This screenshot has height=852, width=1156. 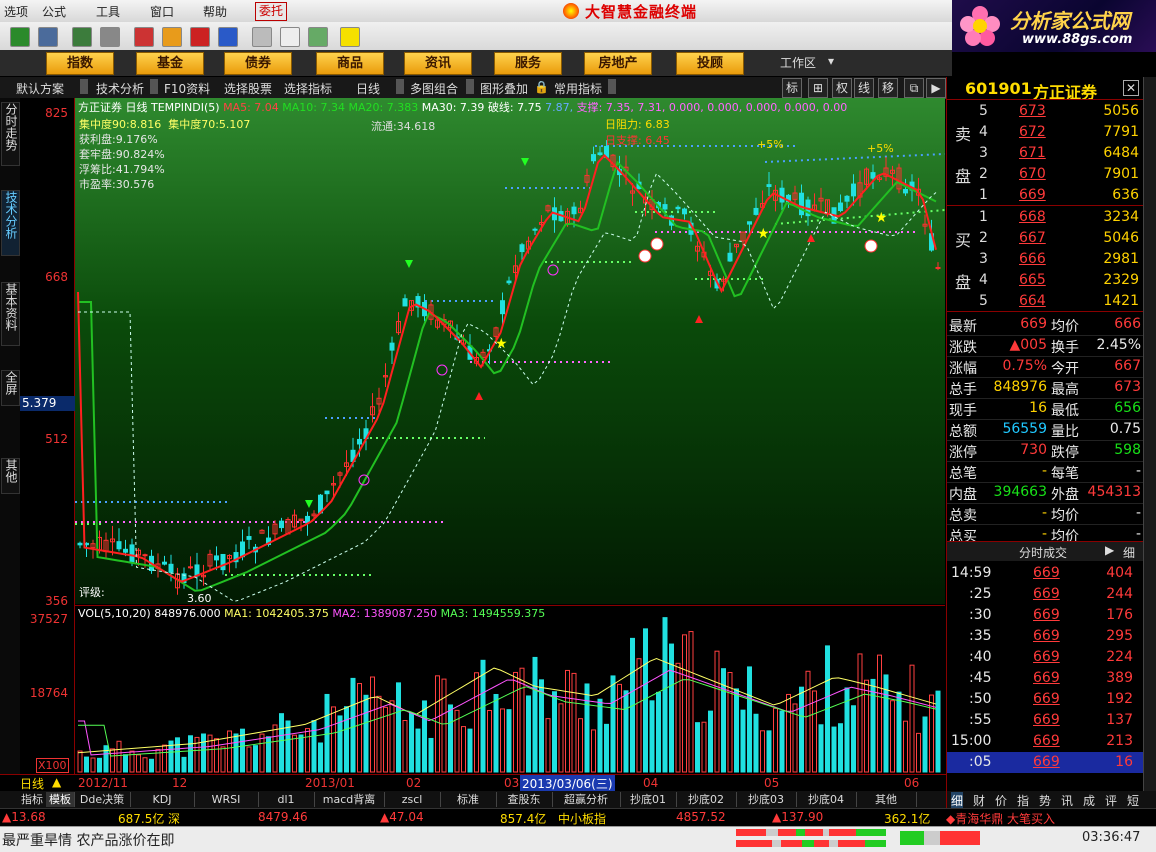 What do you see at coordinates (258, 63) in the screenshot?
I see `cat-bond: 债券` at bounding box center [258, 63].